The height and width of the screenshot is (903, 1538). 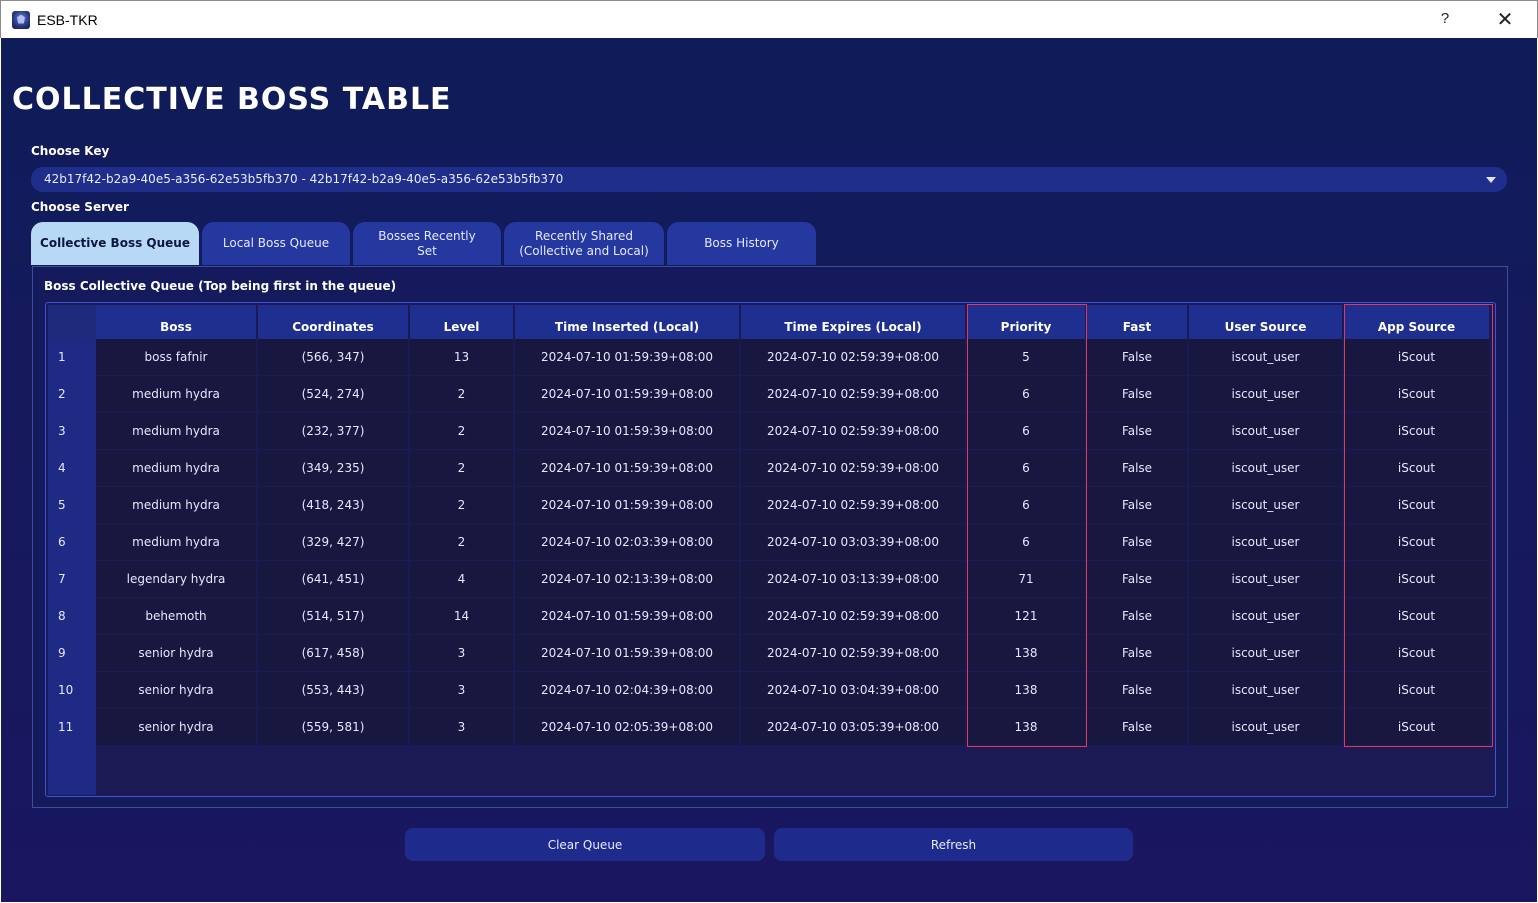 I want to click on tab-bosses-recently-set: Bosses Recently Set, so click(x=427, y=243).